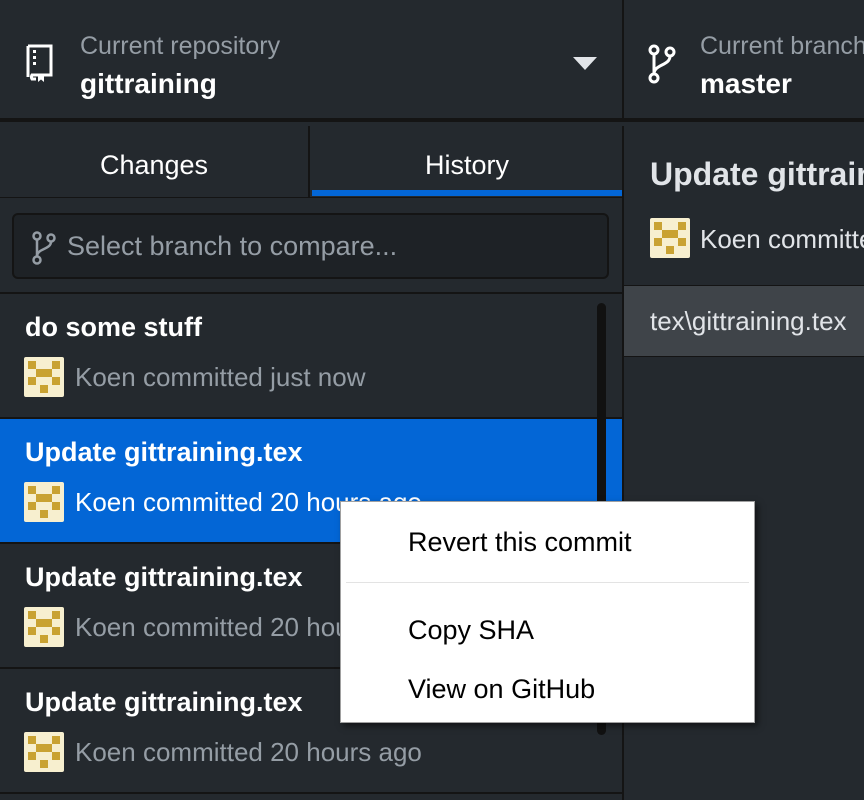 This screenshot has height=800, width=864. Describe the element at coordinates (757, 174) in the screenshot. I see `commit-details-title: Update gittraining.tex` at that location.